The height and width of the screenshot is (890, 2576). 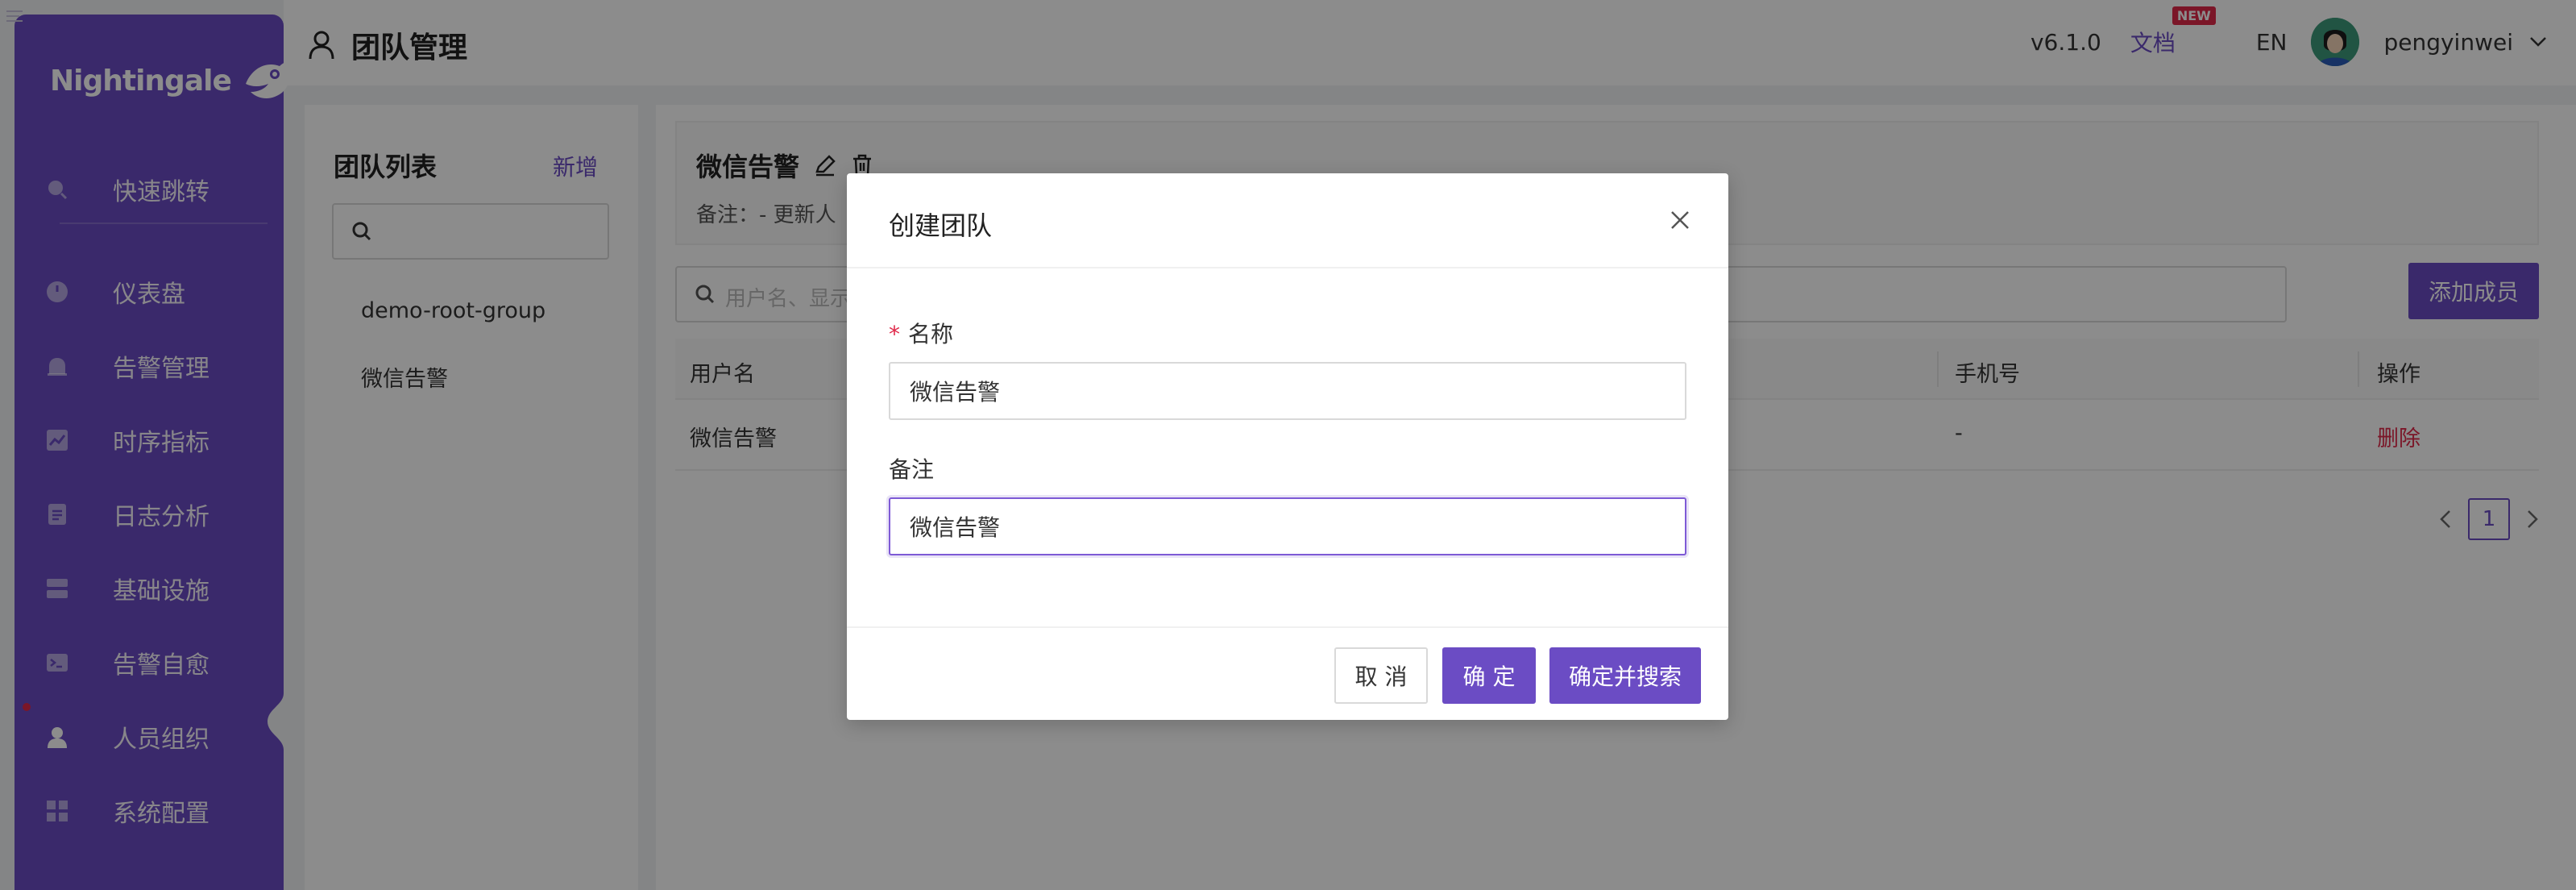 What do you see at coordinates (1287, 391) in the screenshot?
I see `name-input: 微信告警` at bounding box center [1287, 391].